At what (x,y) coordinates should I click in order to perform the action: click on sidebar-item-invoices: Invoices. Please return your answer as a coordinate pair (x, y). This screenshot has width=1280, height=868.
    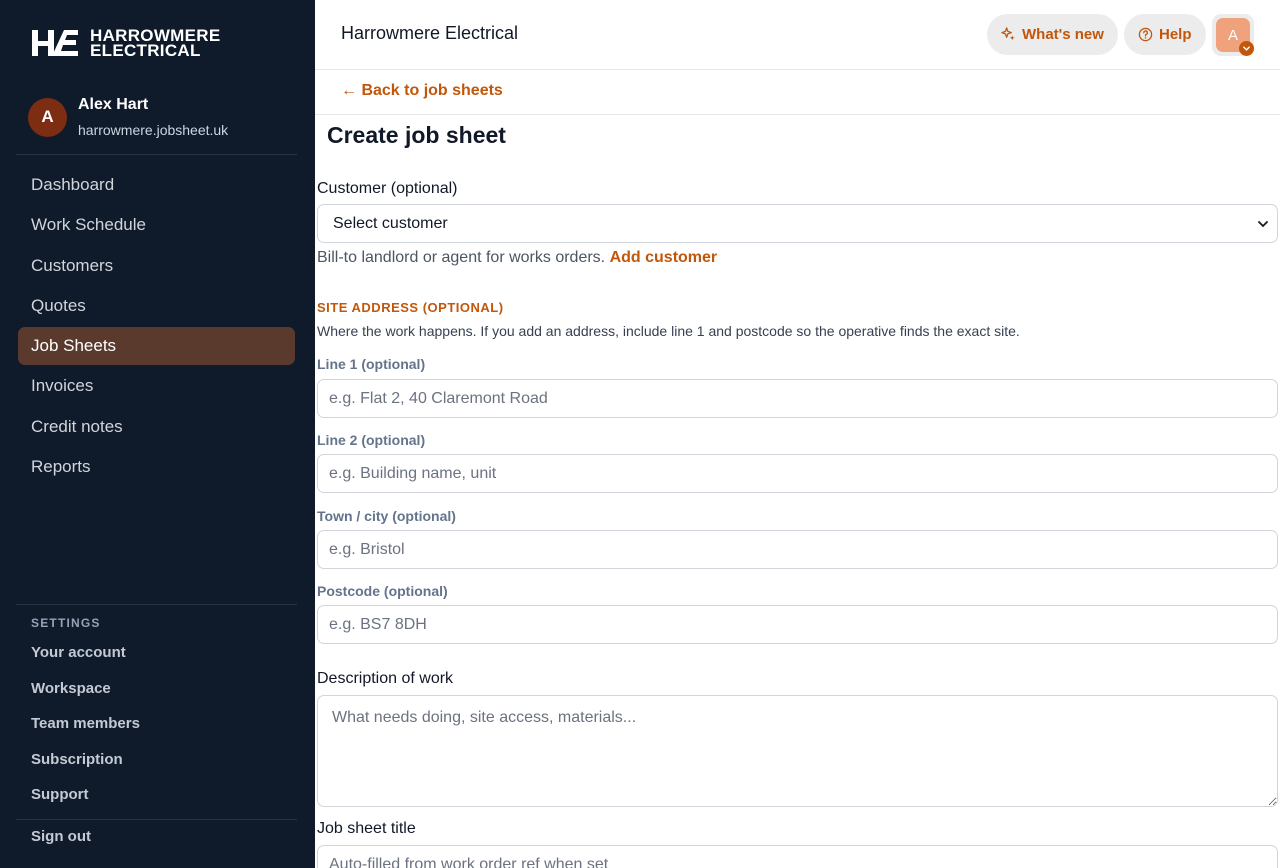
    Looking at the image, I should click on (156, 386).